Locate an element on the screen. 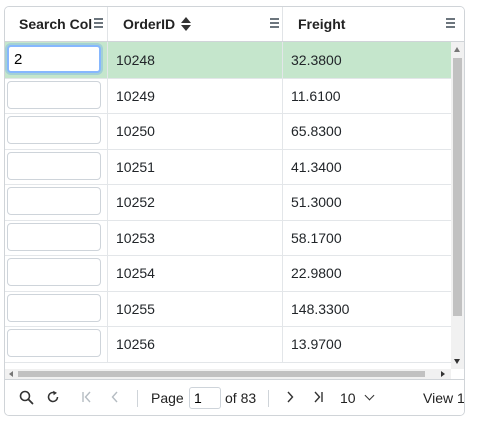 The width and height of the screenshot is (484, 430). orderid-cell: 10254 is located at coordinates (195, 273).